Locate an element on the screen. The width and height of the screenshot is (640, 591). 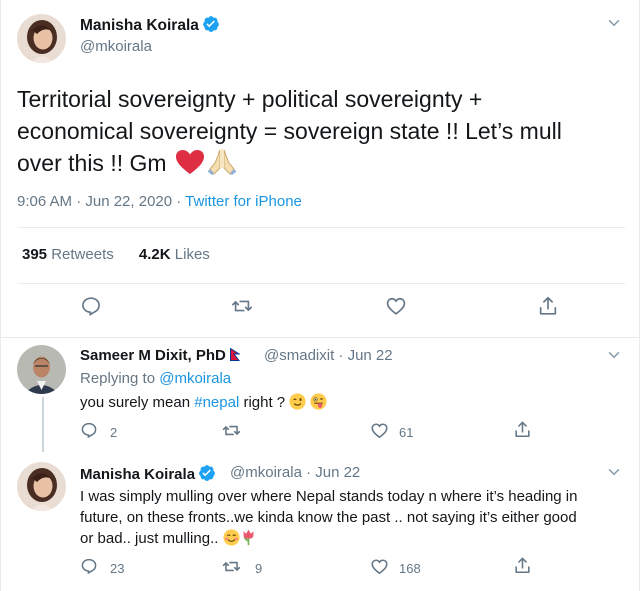
like-count: 61 is located at coordinates (406, 432).